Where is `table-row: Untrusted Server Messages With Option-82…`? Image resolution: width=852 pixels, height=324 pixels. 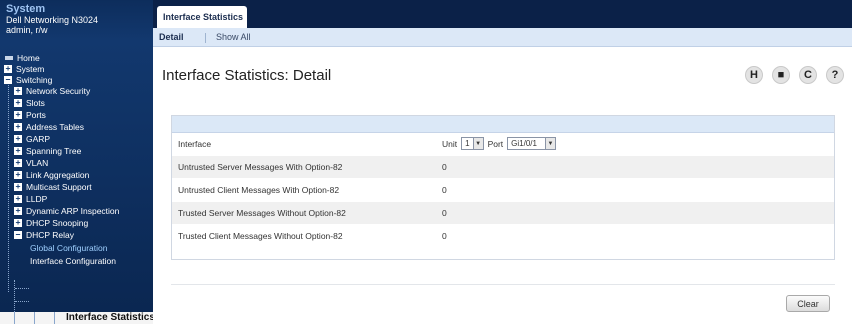
table-row: Untrusted Server Messages With Option-82… is located at coordinates (503, 167).